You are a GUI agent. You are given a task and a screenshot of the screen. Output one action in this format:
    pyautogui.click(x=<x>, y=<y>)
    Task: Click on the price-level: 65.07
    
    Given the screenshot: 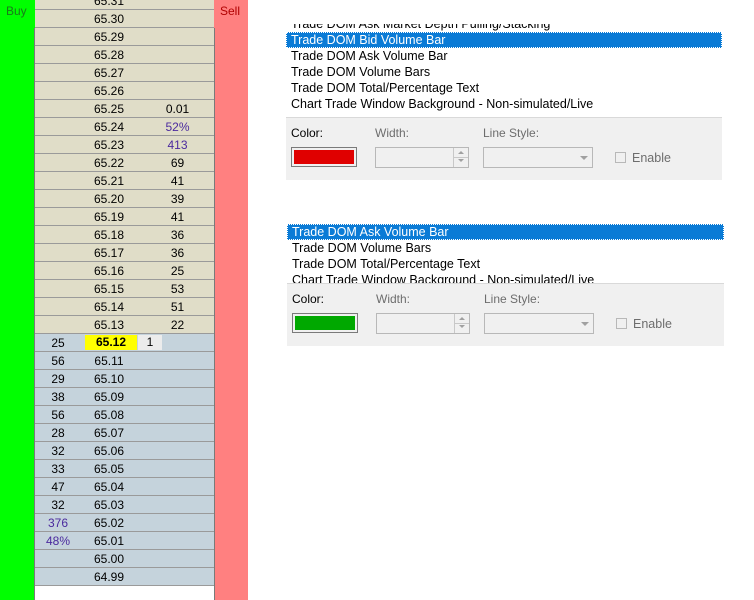 What is the action you would take?
    pyautogui.click(x=109, y=433)
    